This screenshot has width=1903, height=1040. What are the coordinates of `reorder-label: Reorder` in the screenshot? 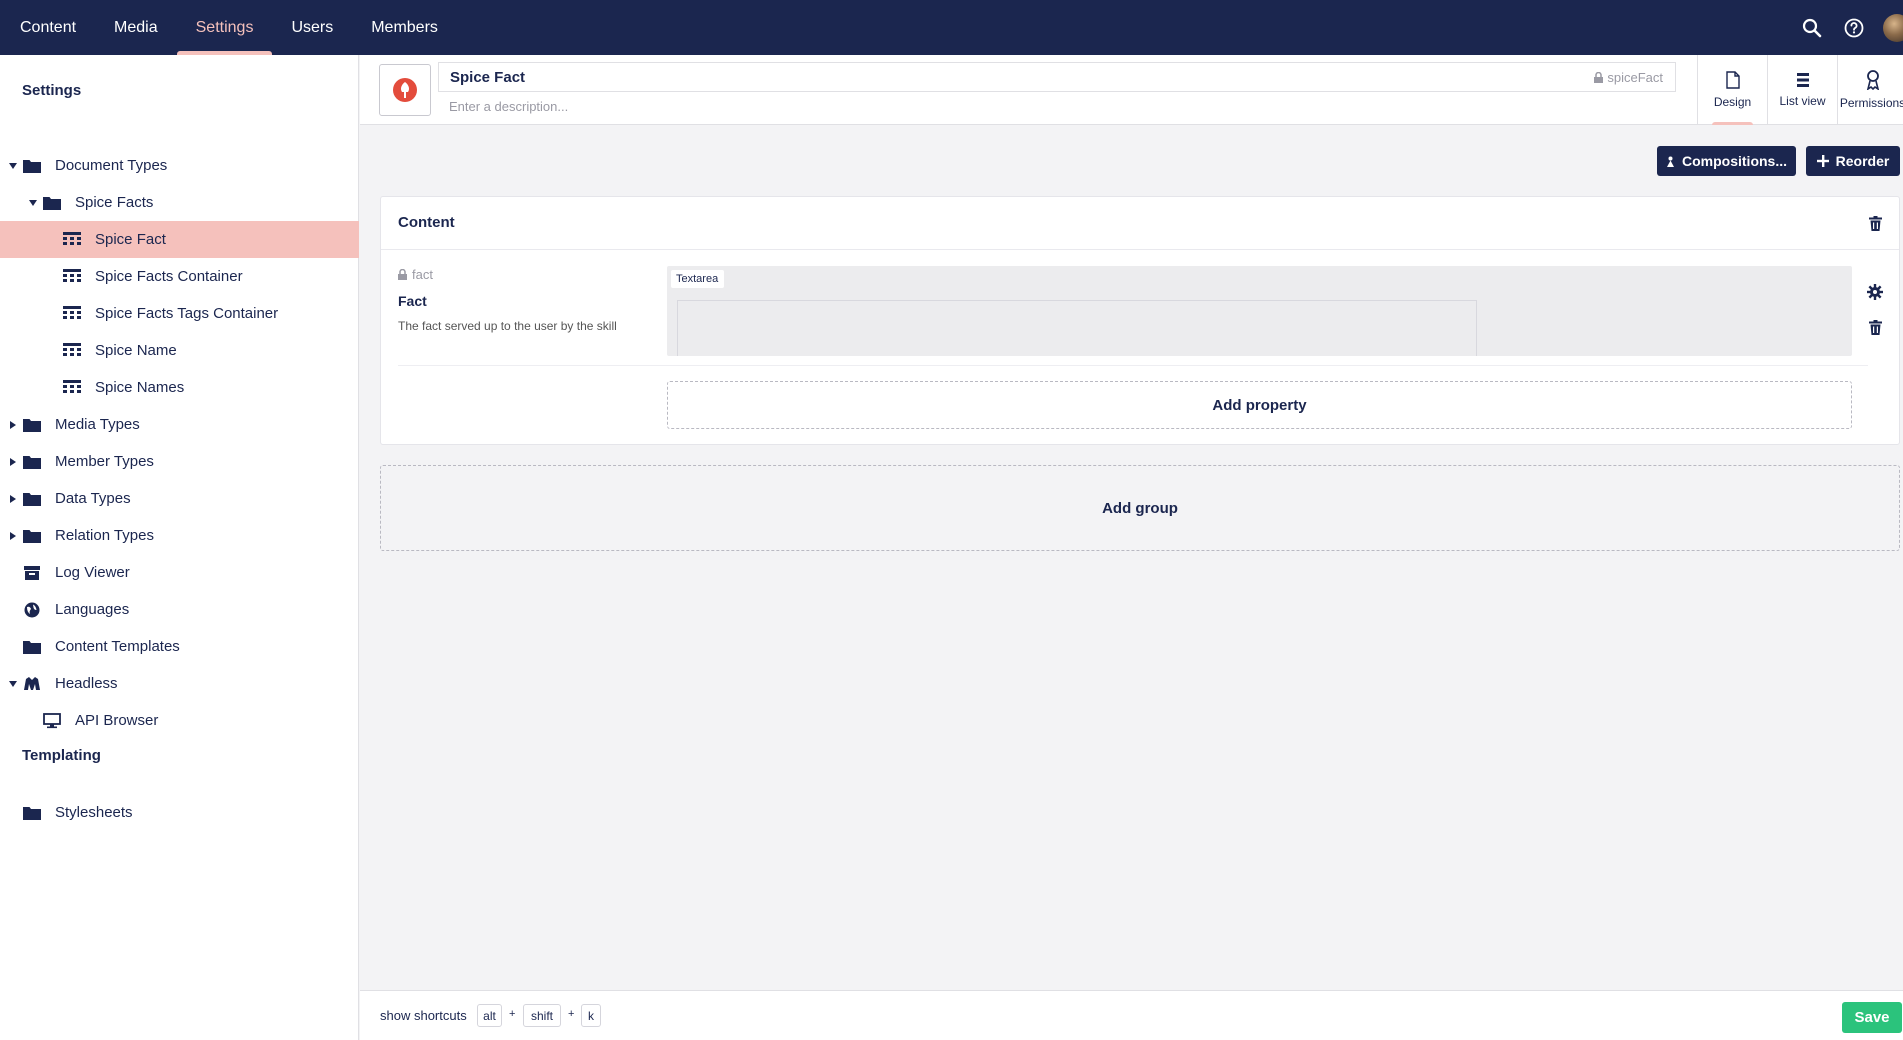 It's located at (1862, 161).